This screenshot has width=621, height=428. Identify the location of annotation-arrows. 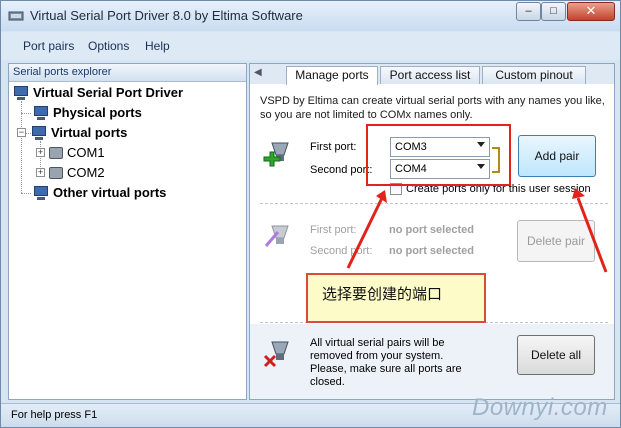
(477, 230).